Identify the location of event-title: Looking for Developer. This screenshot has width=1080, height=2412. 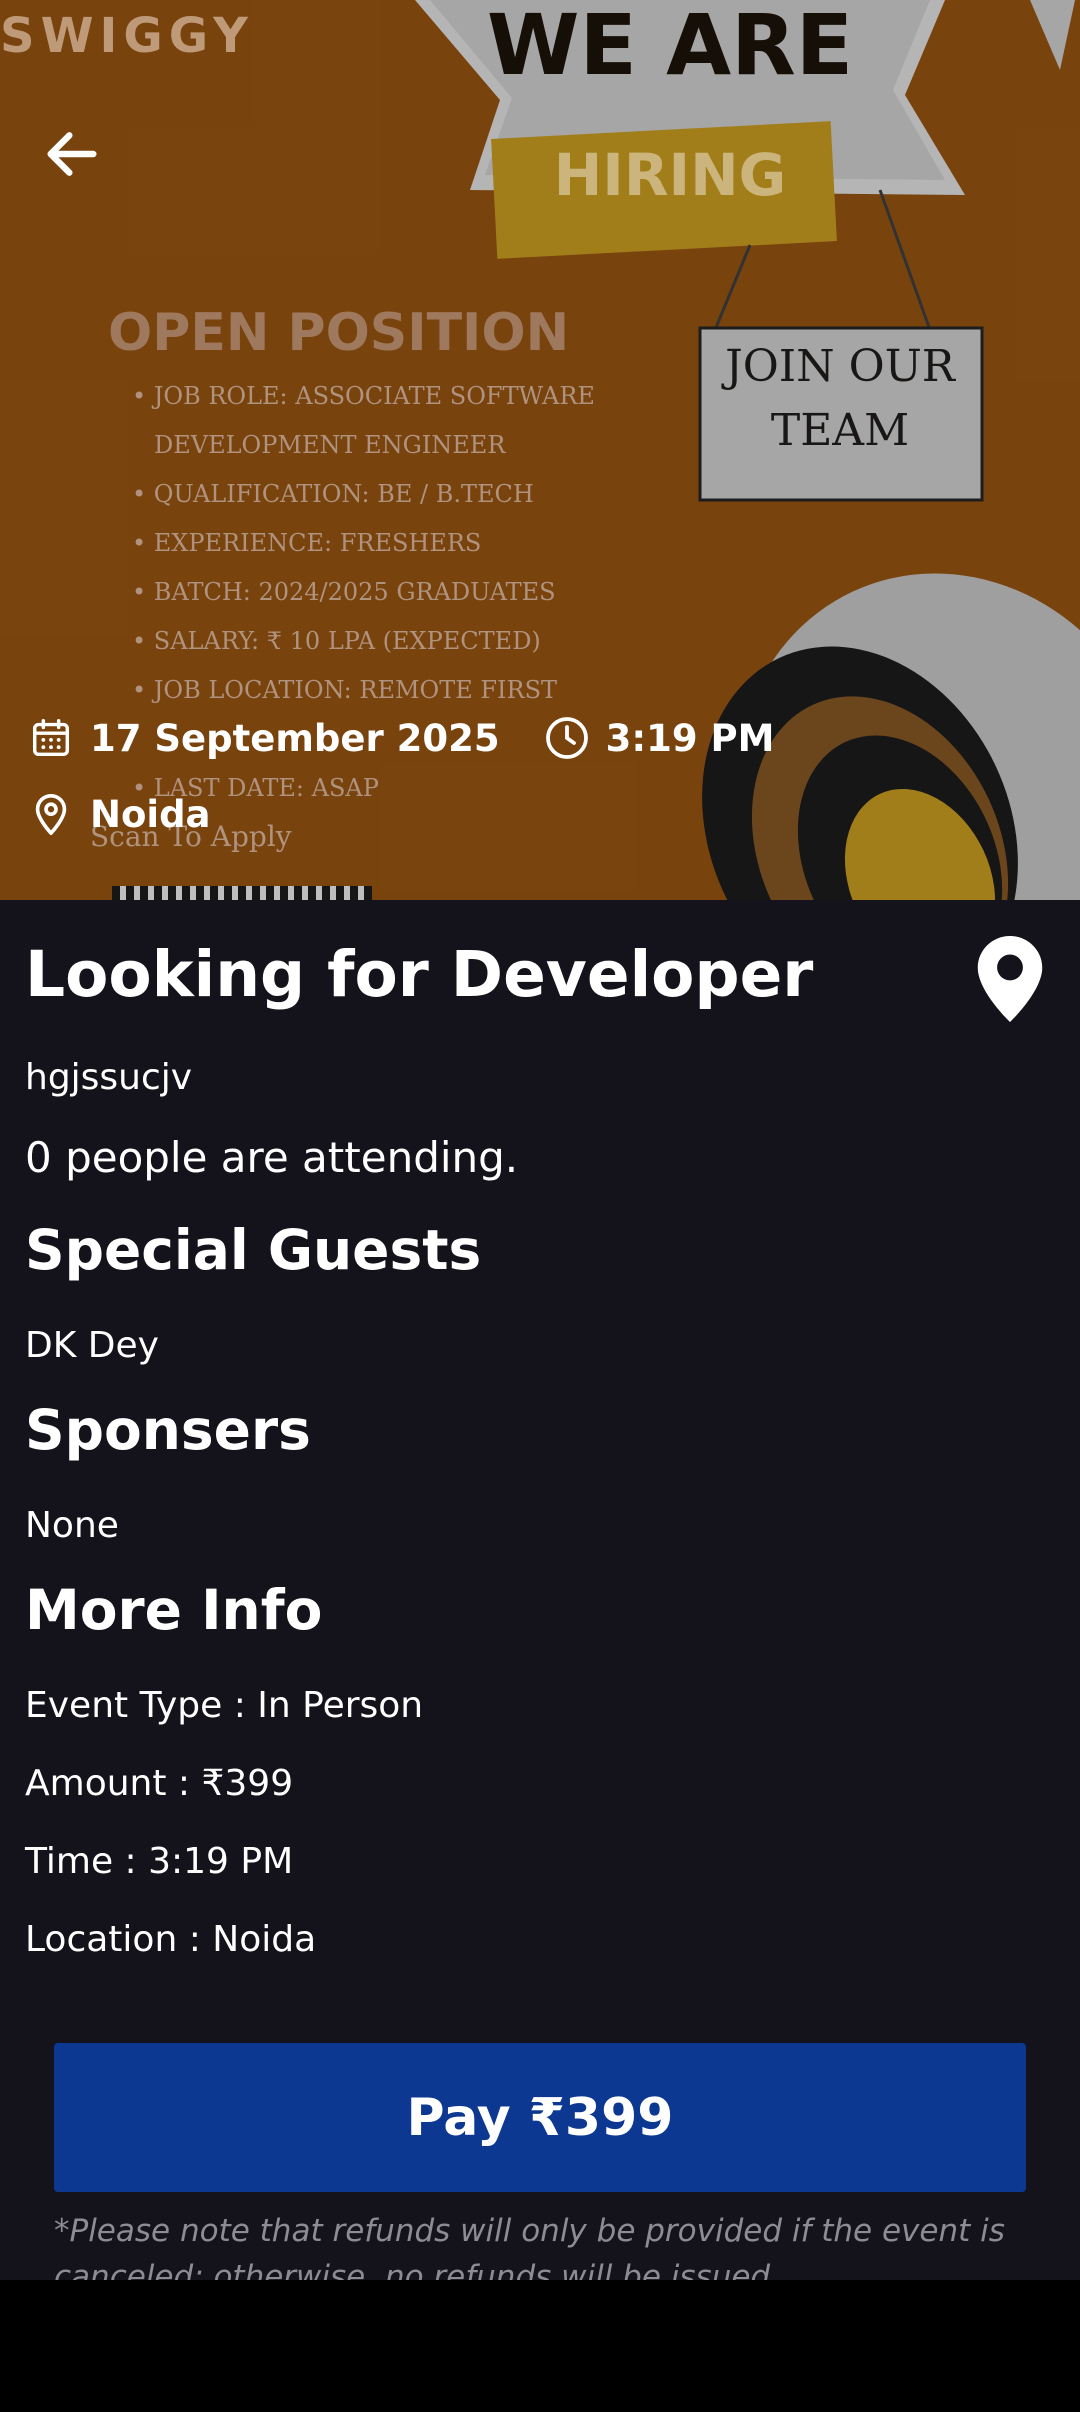
(419, 974).